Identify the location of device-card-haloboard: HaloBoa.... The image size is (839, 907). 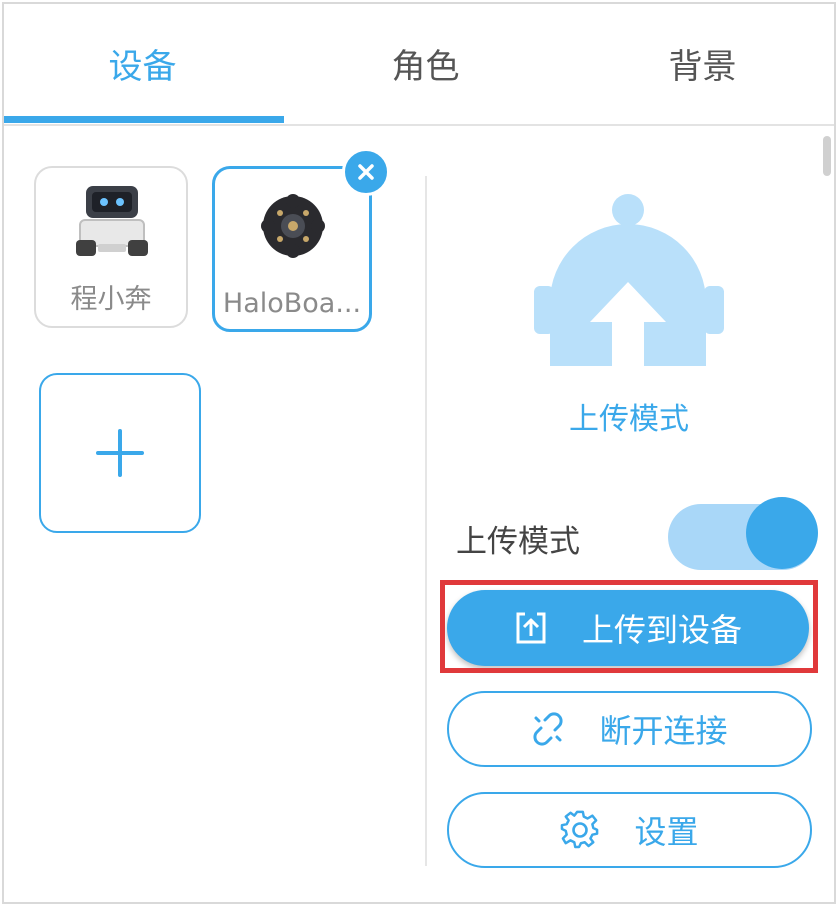
(292, 249).